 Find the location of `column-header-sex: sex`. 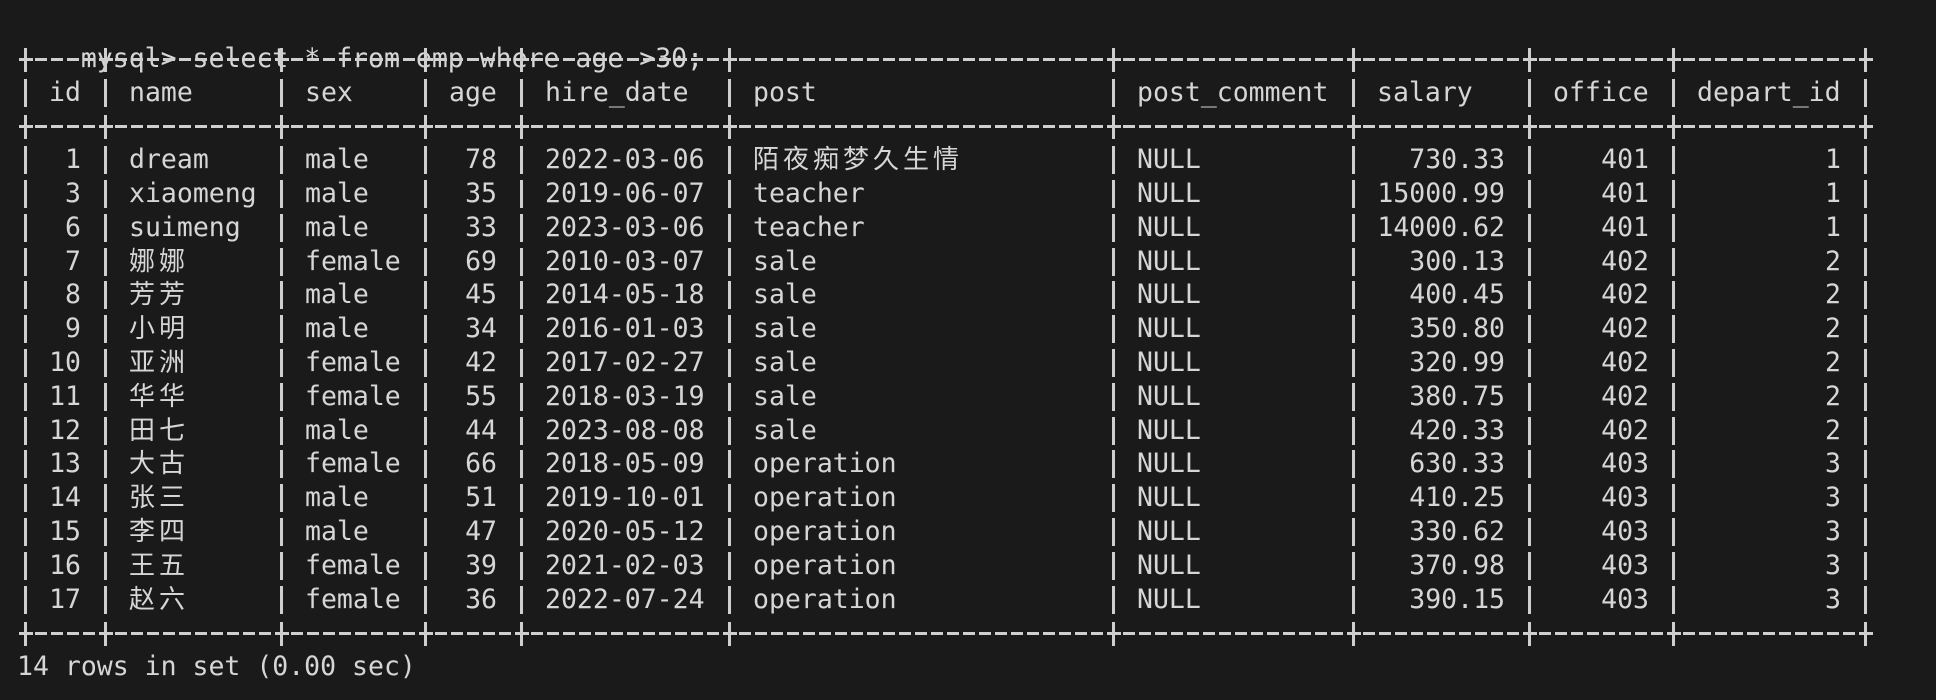

column-header-sex: sex is located at coordinates (353, 93).